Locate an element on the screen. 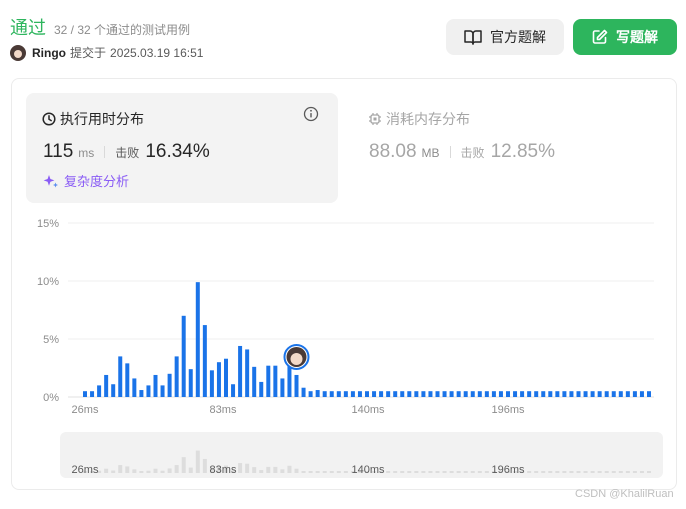 The image size is (686, 509). official-solution-button: 官方题解 is located at coordinates (505, 37).